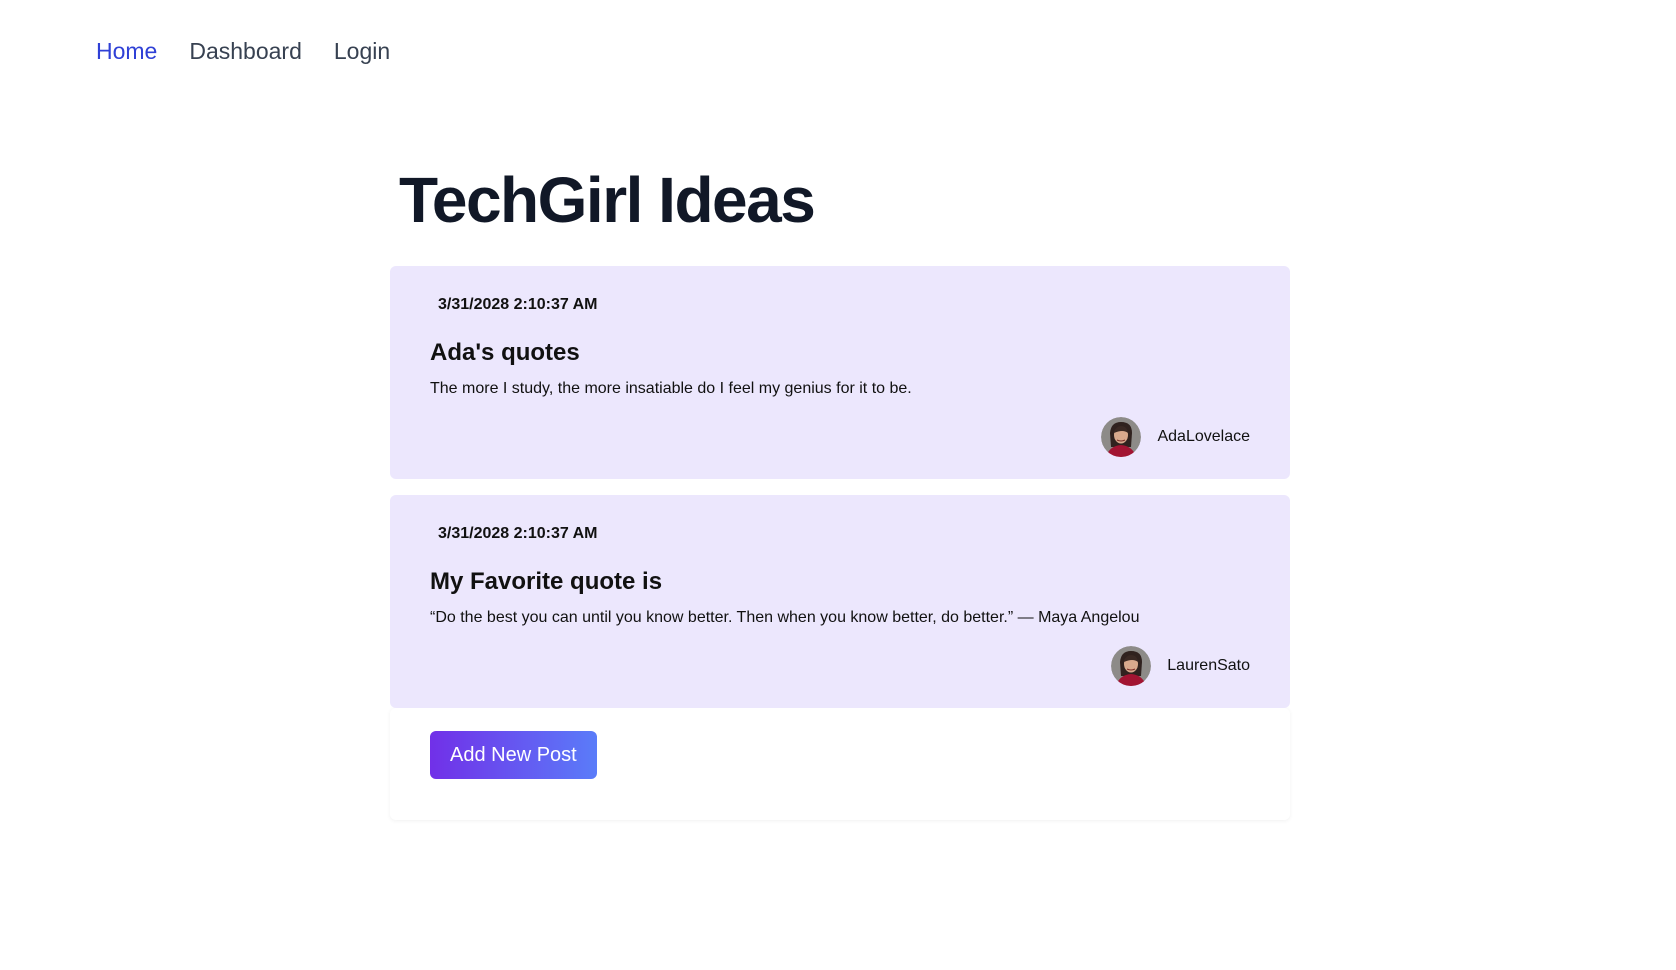 The width and height of the screenshot is (1676, 970). Describe the element at coordinates (607, 200) in the screenshot. I see `page-title: TechGirl Ideas` at that location.